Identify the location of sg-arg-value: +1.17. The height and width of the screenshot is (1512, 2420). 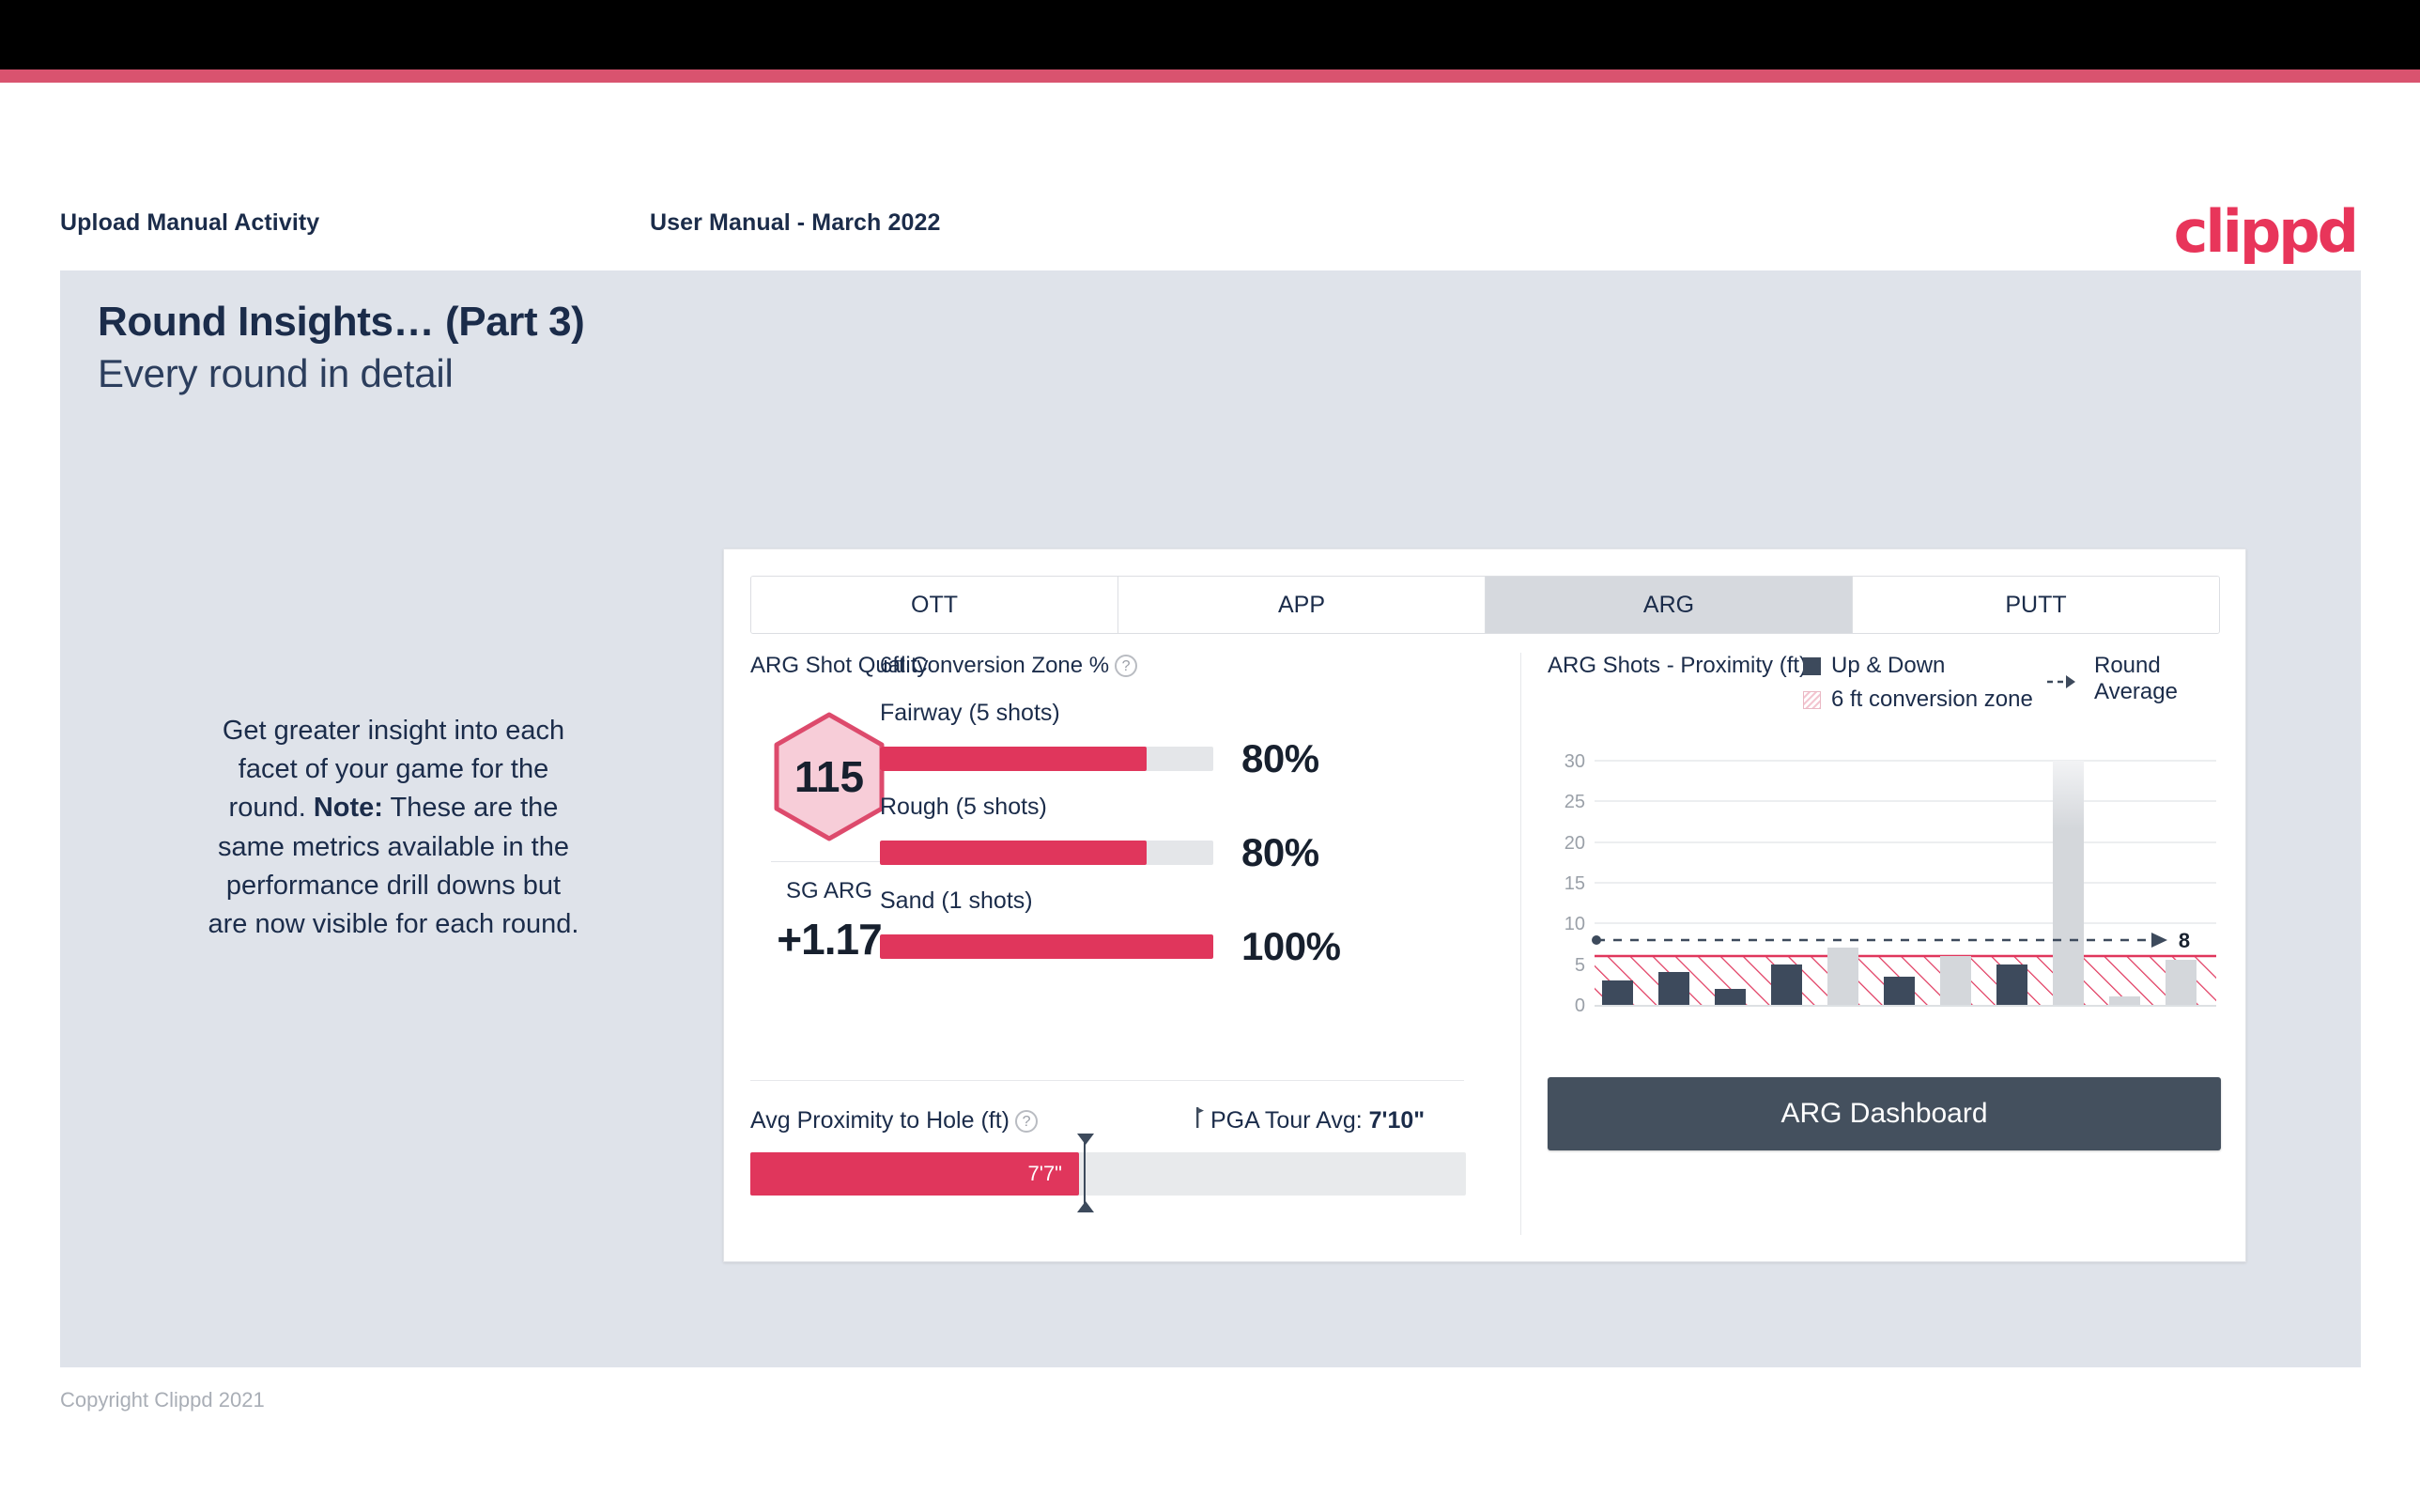
(829, 940).